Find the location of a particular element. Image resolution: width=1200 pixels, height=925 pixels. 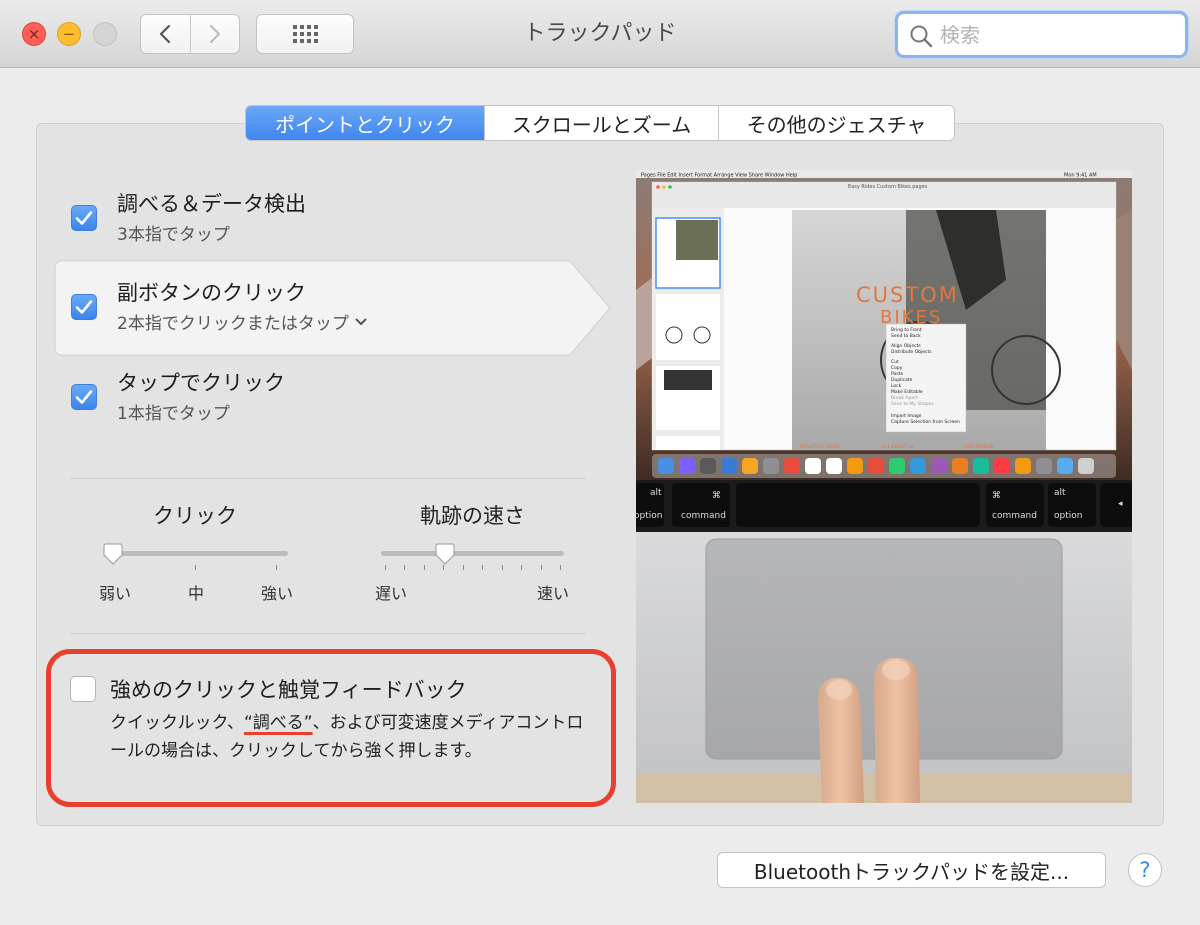

minimize-icon: − is located at coordinates (69, 33).